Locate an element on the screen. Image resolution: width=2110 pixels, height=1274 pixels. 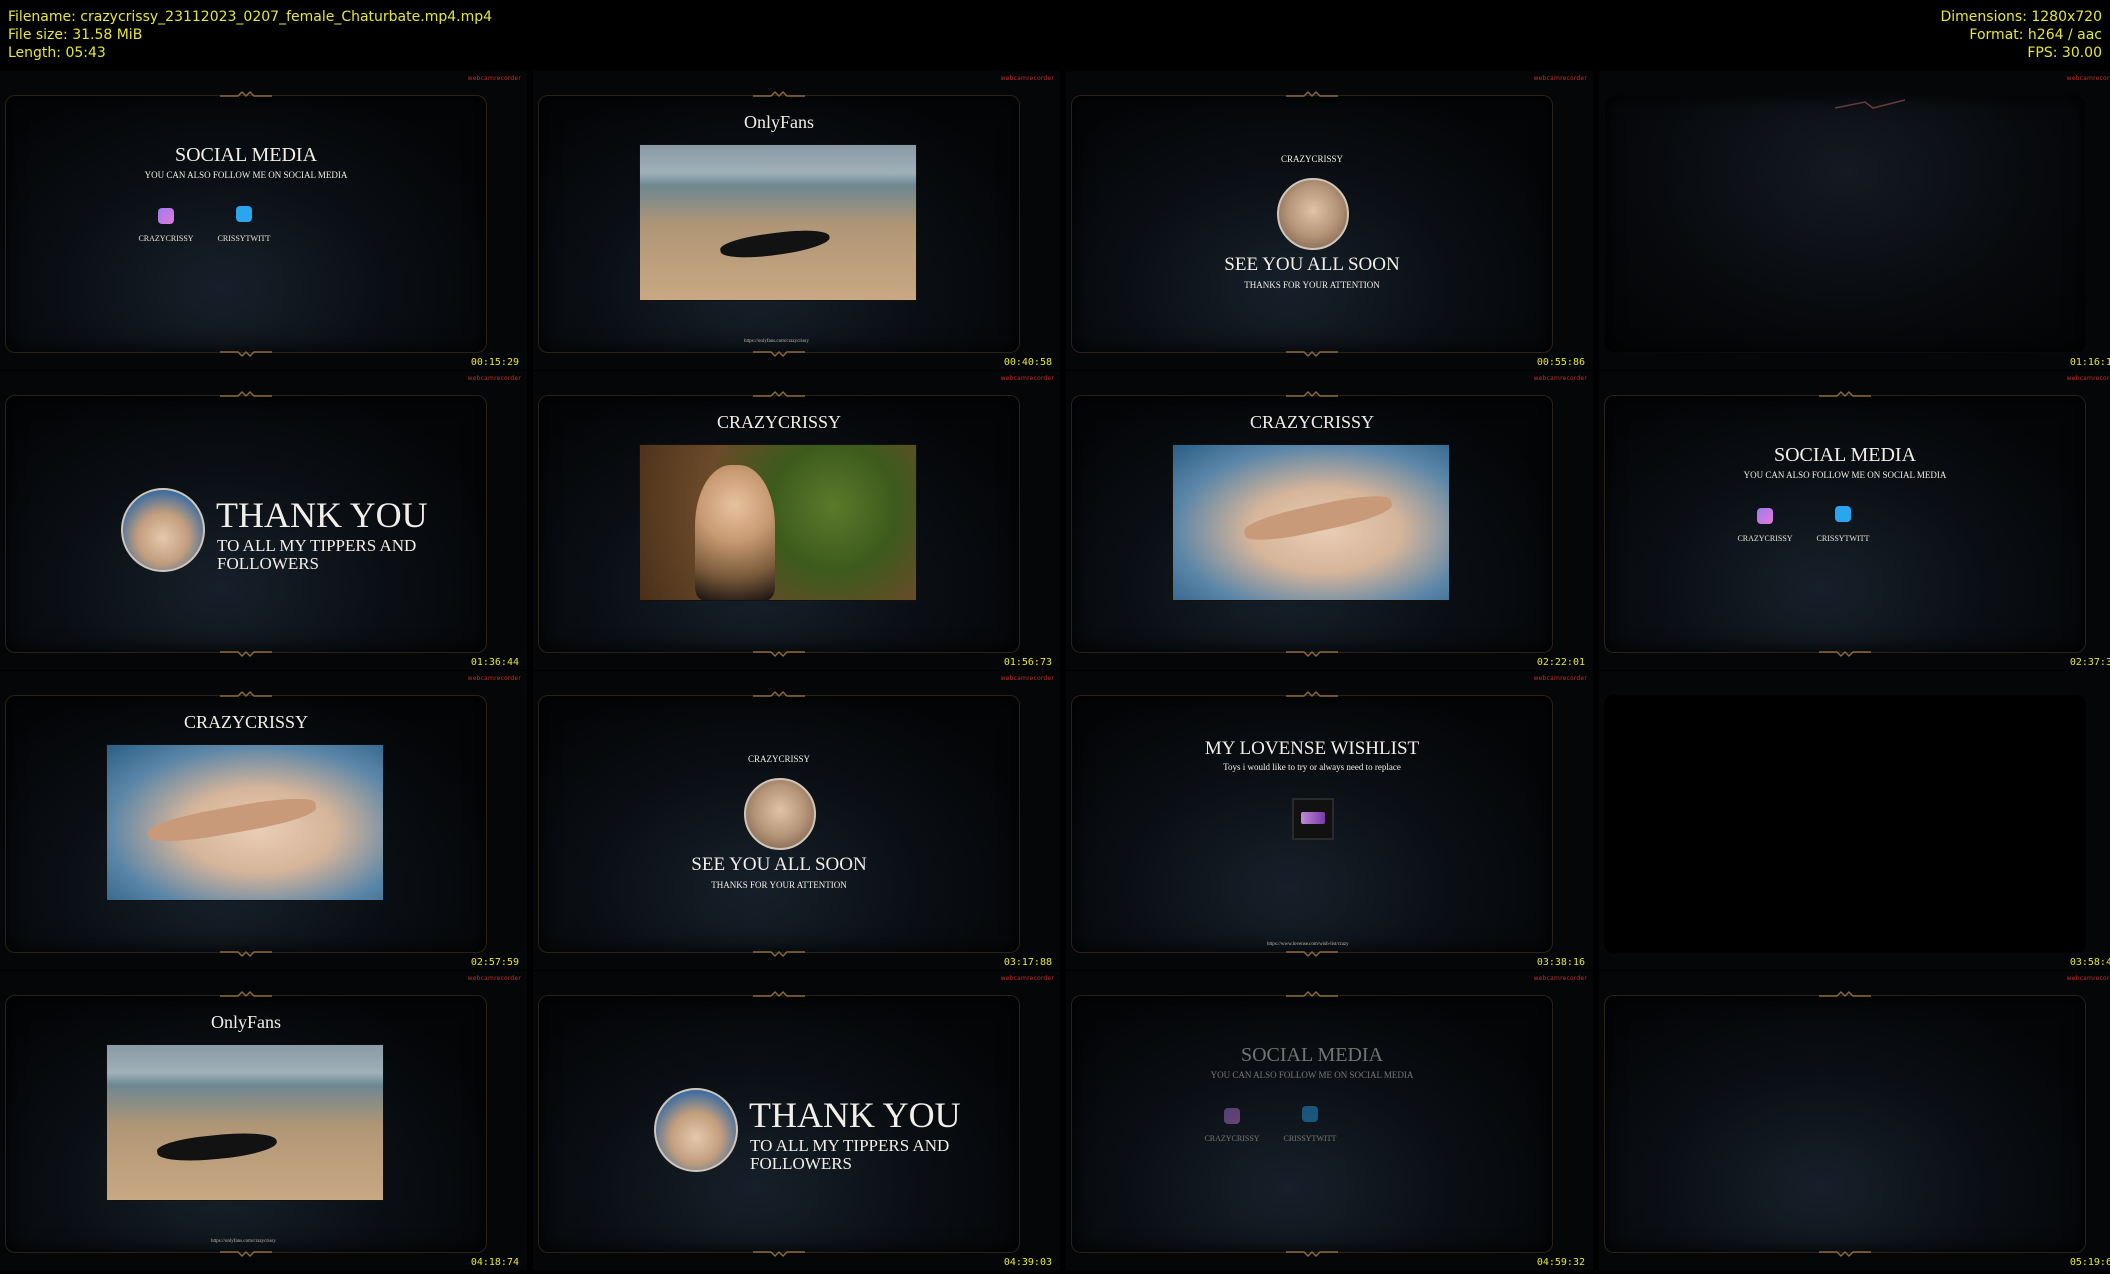
slide-title: MY LOVENSE WISHLIST is located at coordinates (1312, 748).